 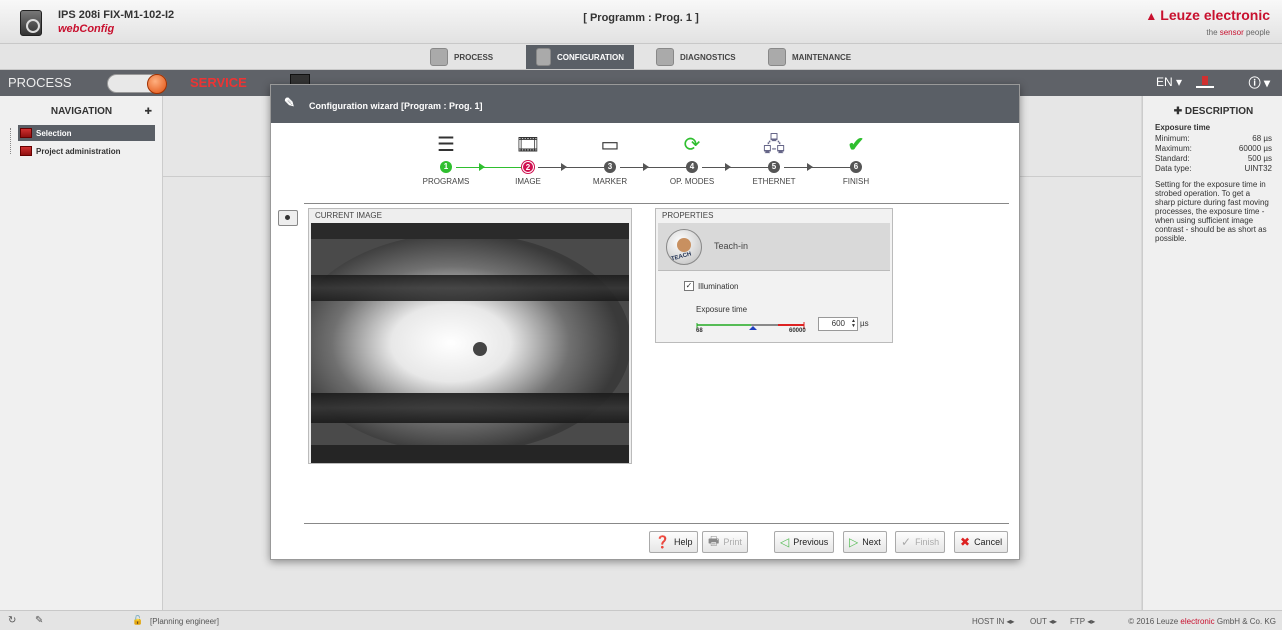 I want to click on tab-label: CONFIGURATION, so click(x=590, y=57).